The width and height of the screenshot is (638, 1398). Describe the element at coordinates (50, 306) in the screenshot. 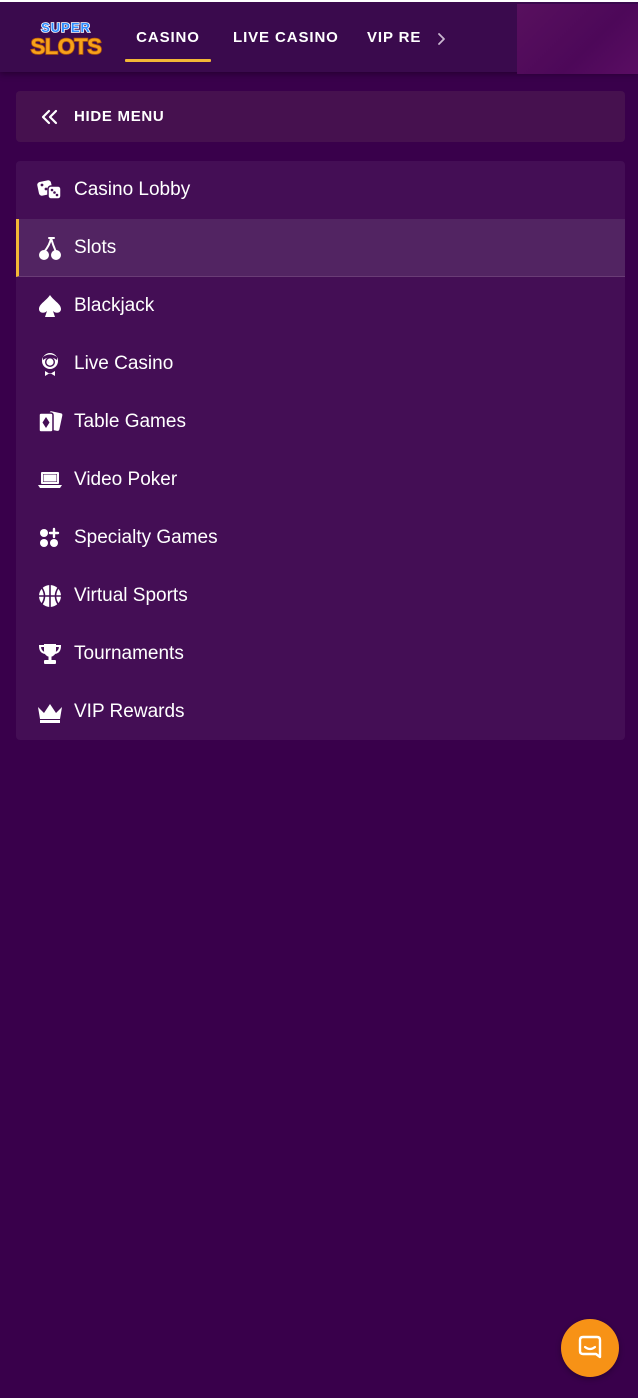

I see `spade-icon` at that location.